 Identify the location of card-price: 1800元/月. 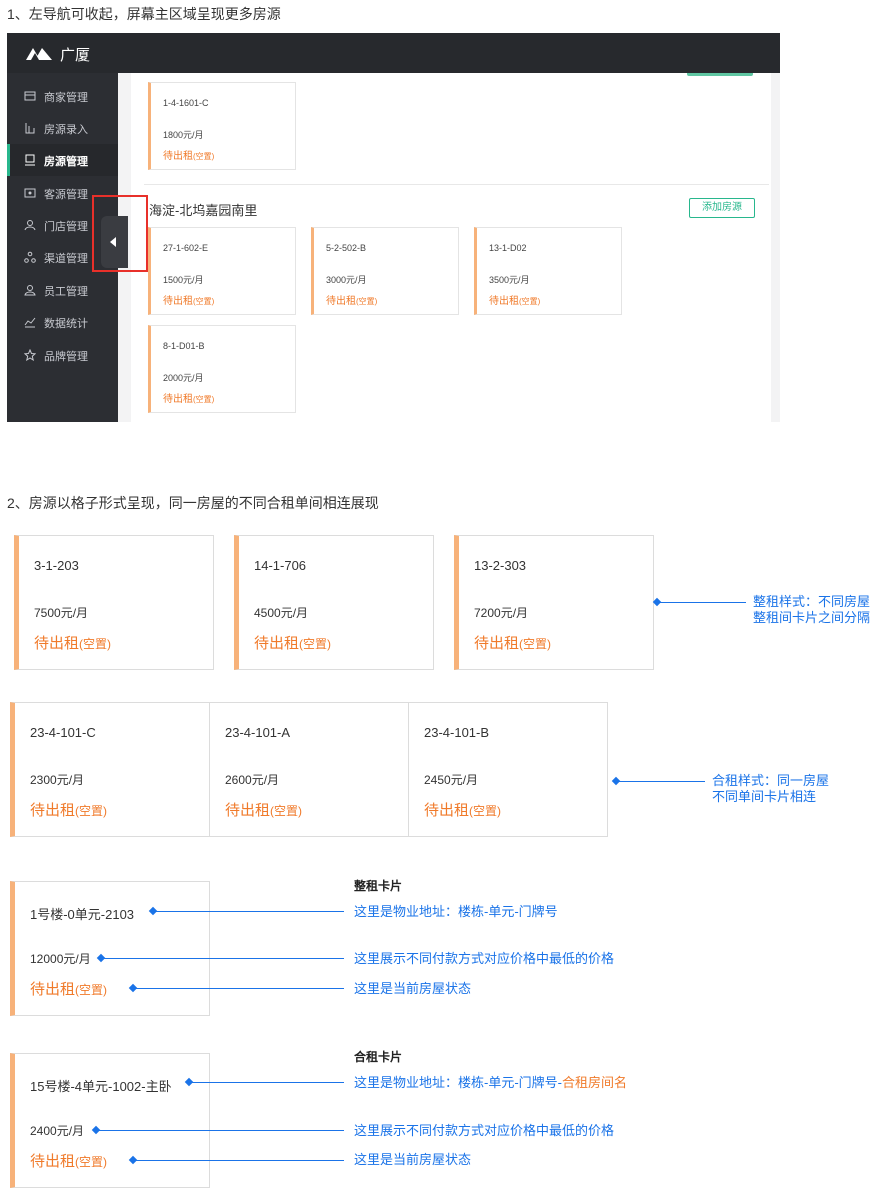
(183, 135).